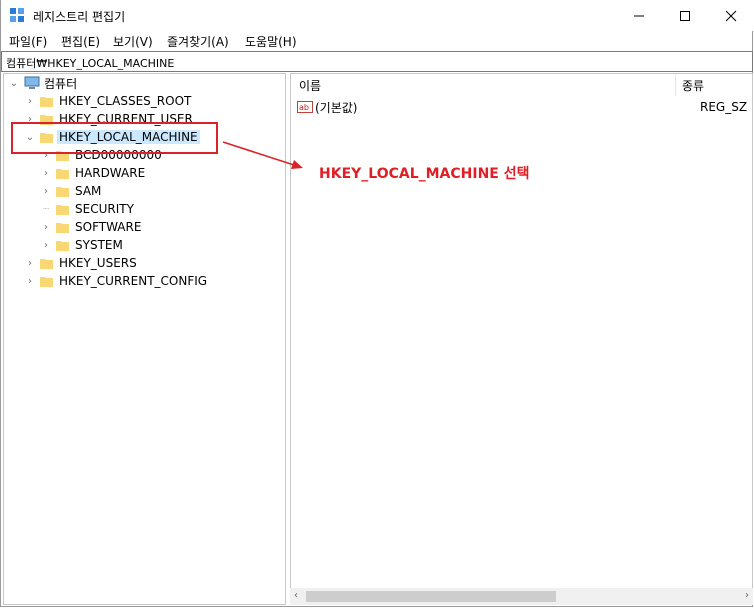 This screenshot has width=754, height=608. What do you see at coordinates (98, 263) in the screenshot?
I see `tree-item-label: HKEY_USERS` at bounding box center [98, 263].